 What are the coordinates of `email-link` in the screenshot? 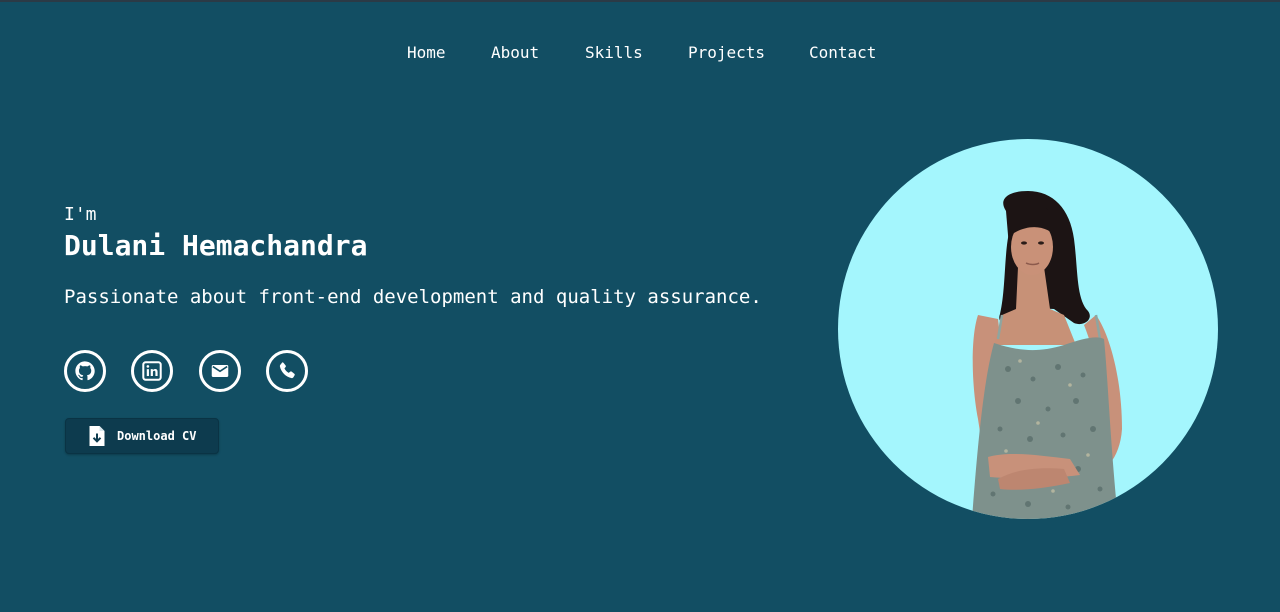 It's located at (220, 371).